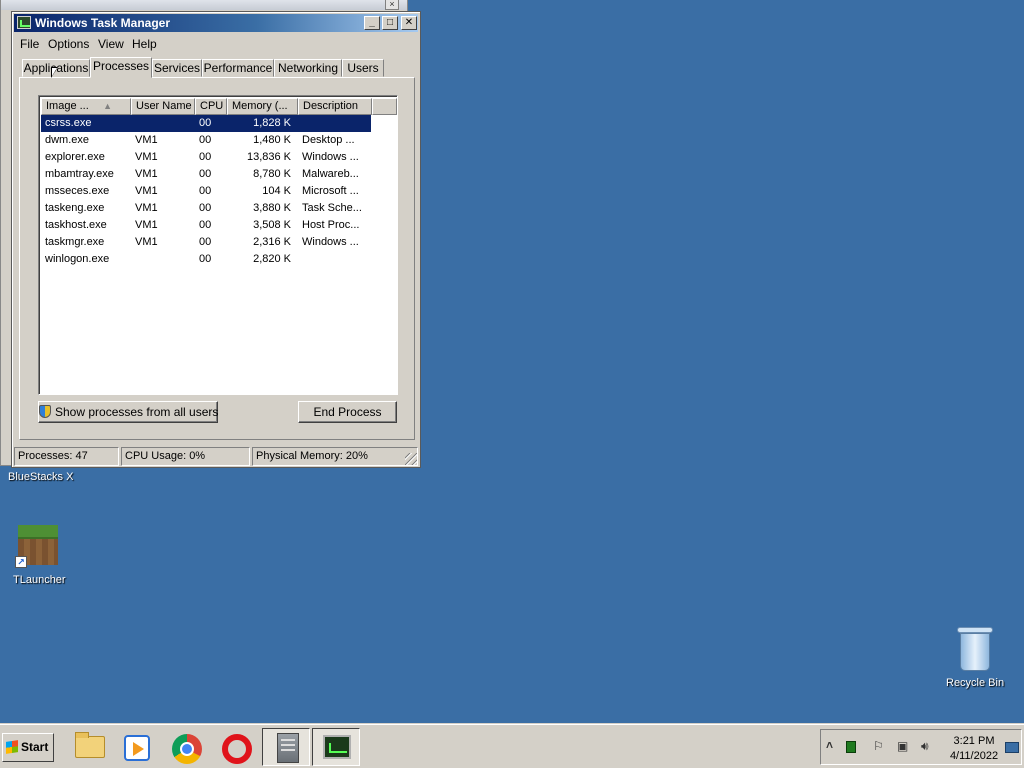 Image resolution: width=1024 pixels, height=768 pixels. What do you see at coordinates (335, 456) in the screenshot?
I see `status-physical-memory: Physical Memory: 20%` at bounding box center [335, 456].